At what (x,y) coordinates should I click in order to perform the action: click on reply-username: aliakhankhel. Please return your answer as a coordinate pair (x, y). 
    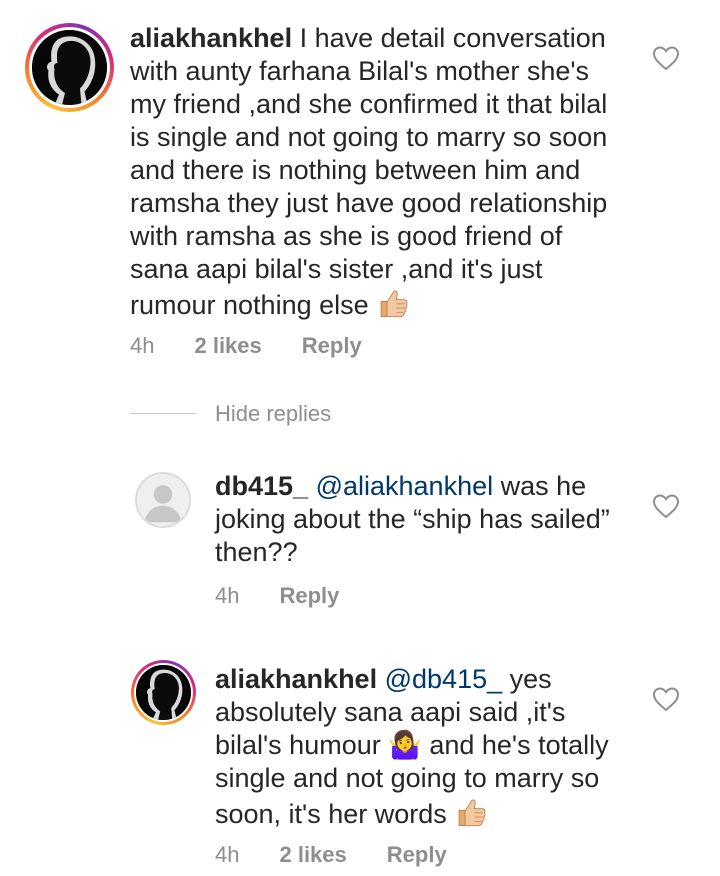
    Looking at the image, I should click on (296, 679).